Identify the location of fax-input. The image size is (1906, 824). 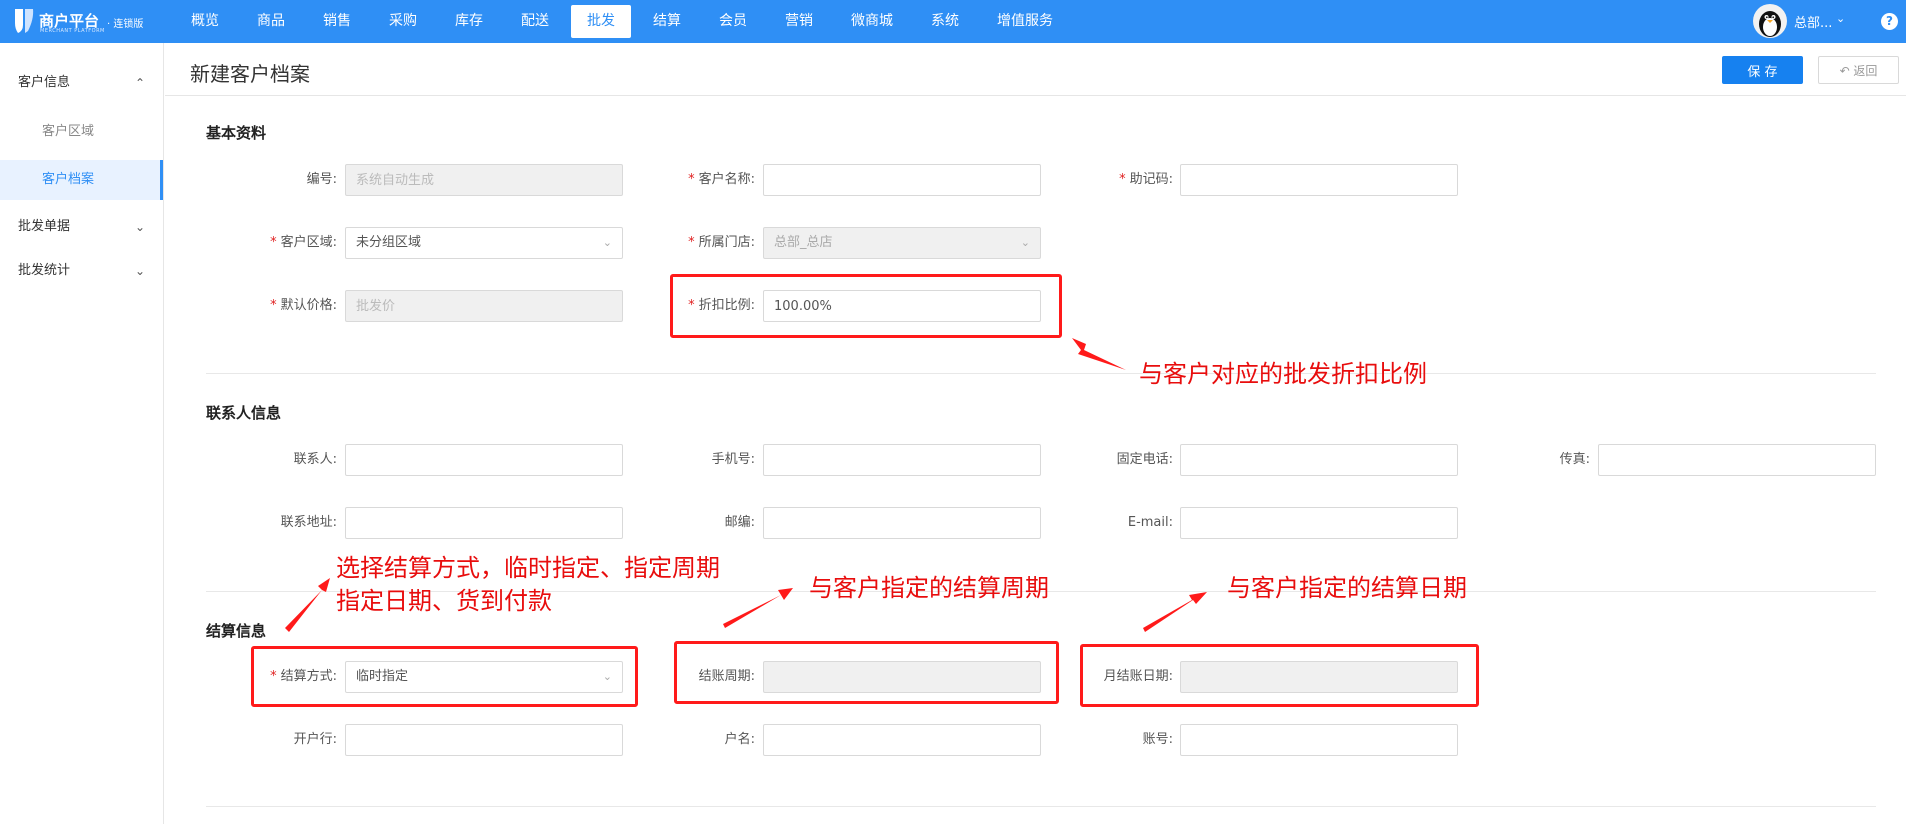
(1737, 460).